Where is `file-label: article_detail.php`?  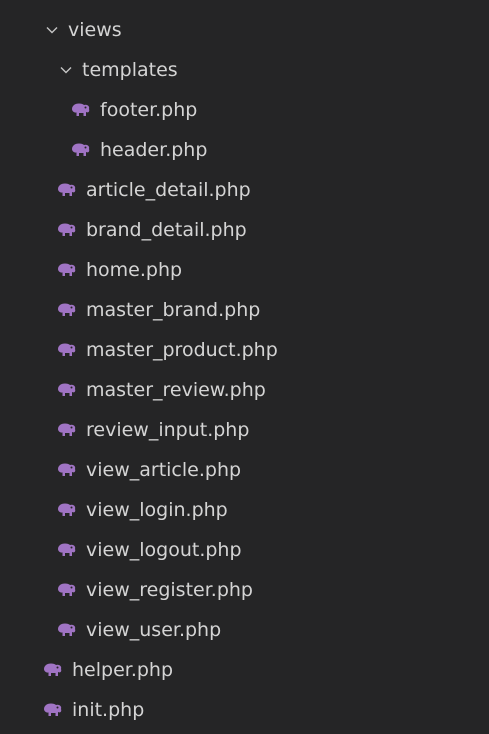 file-label: article_detail.php is located at coordinates (168, 190).